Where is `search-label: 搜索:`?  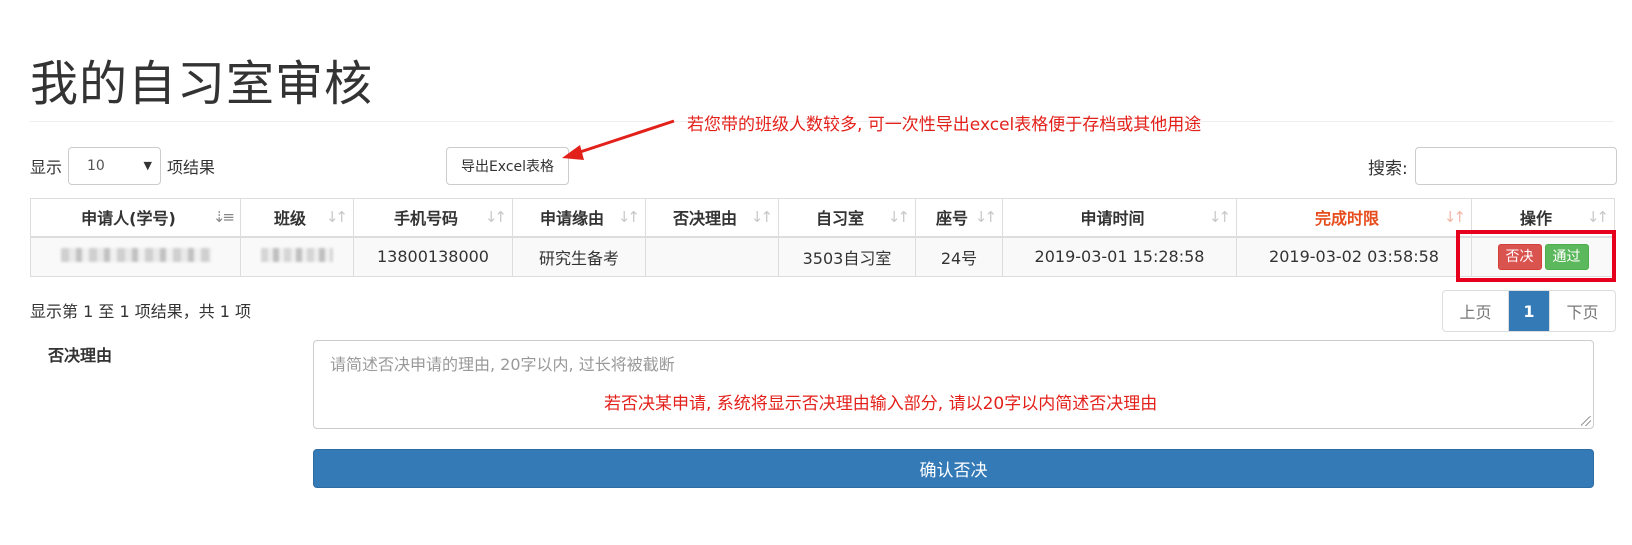
search-label: 搜索: is located at coordinates (1388, 168).